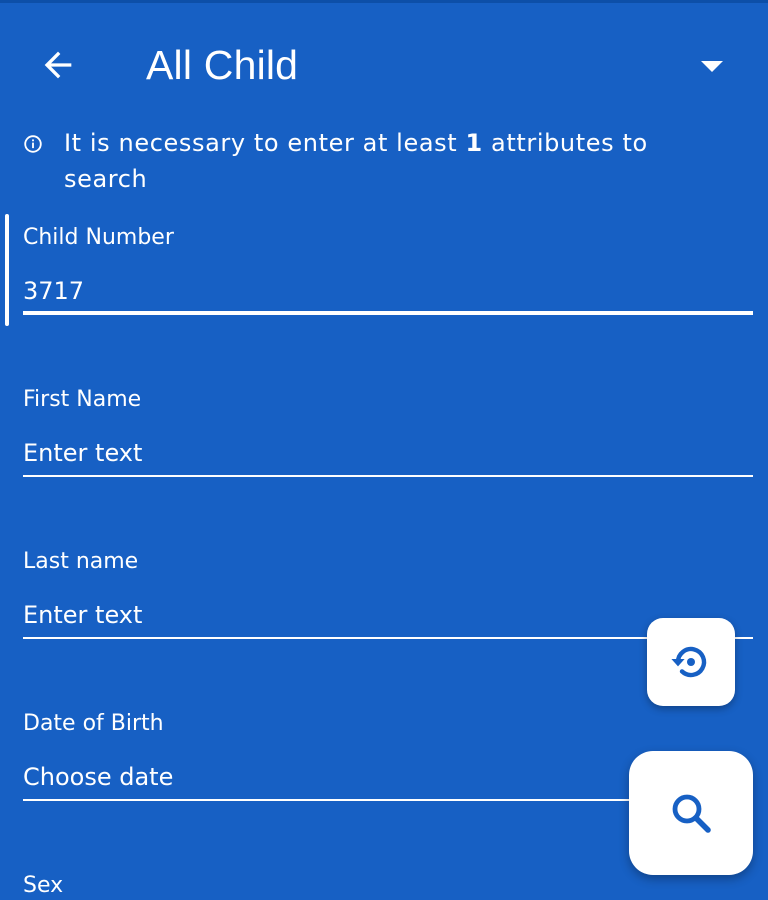  Describe the element at coordinates (98, 237) in the screenshot. I see `child-number-label: Child Number` at that location.